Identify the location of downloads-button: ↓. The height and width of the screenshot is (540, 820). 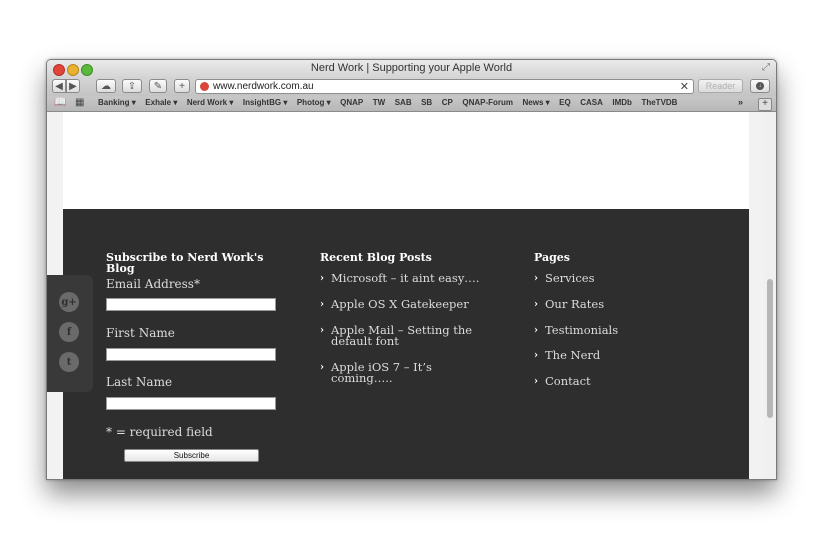
(760, 86).